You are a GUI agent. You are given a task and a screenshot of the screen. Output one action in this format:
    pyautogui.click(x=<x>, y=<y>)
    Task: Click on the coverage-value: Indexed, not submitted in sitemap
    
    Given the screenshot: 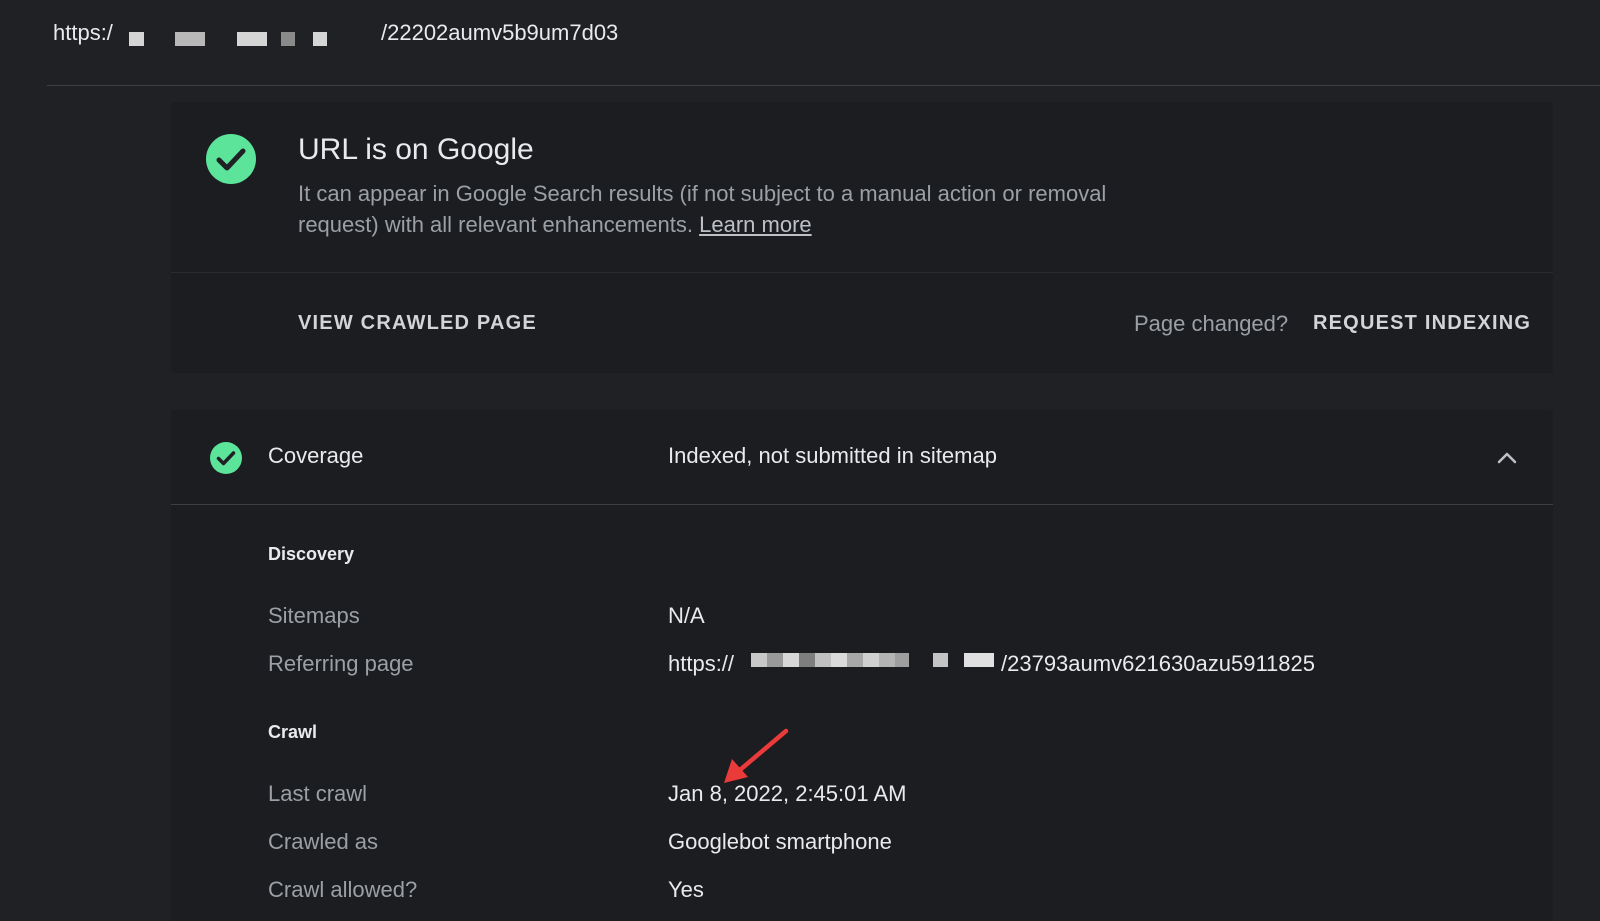 What is the action you would take?
    pyautogui.click(x=832, y=455)
    